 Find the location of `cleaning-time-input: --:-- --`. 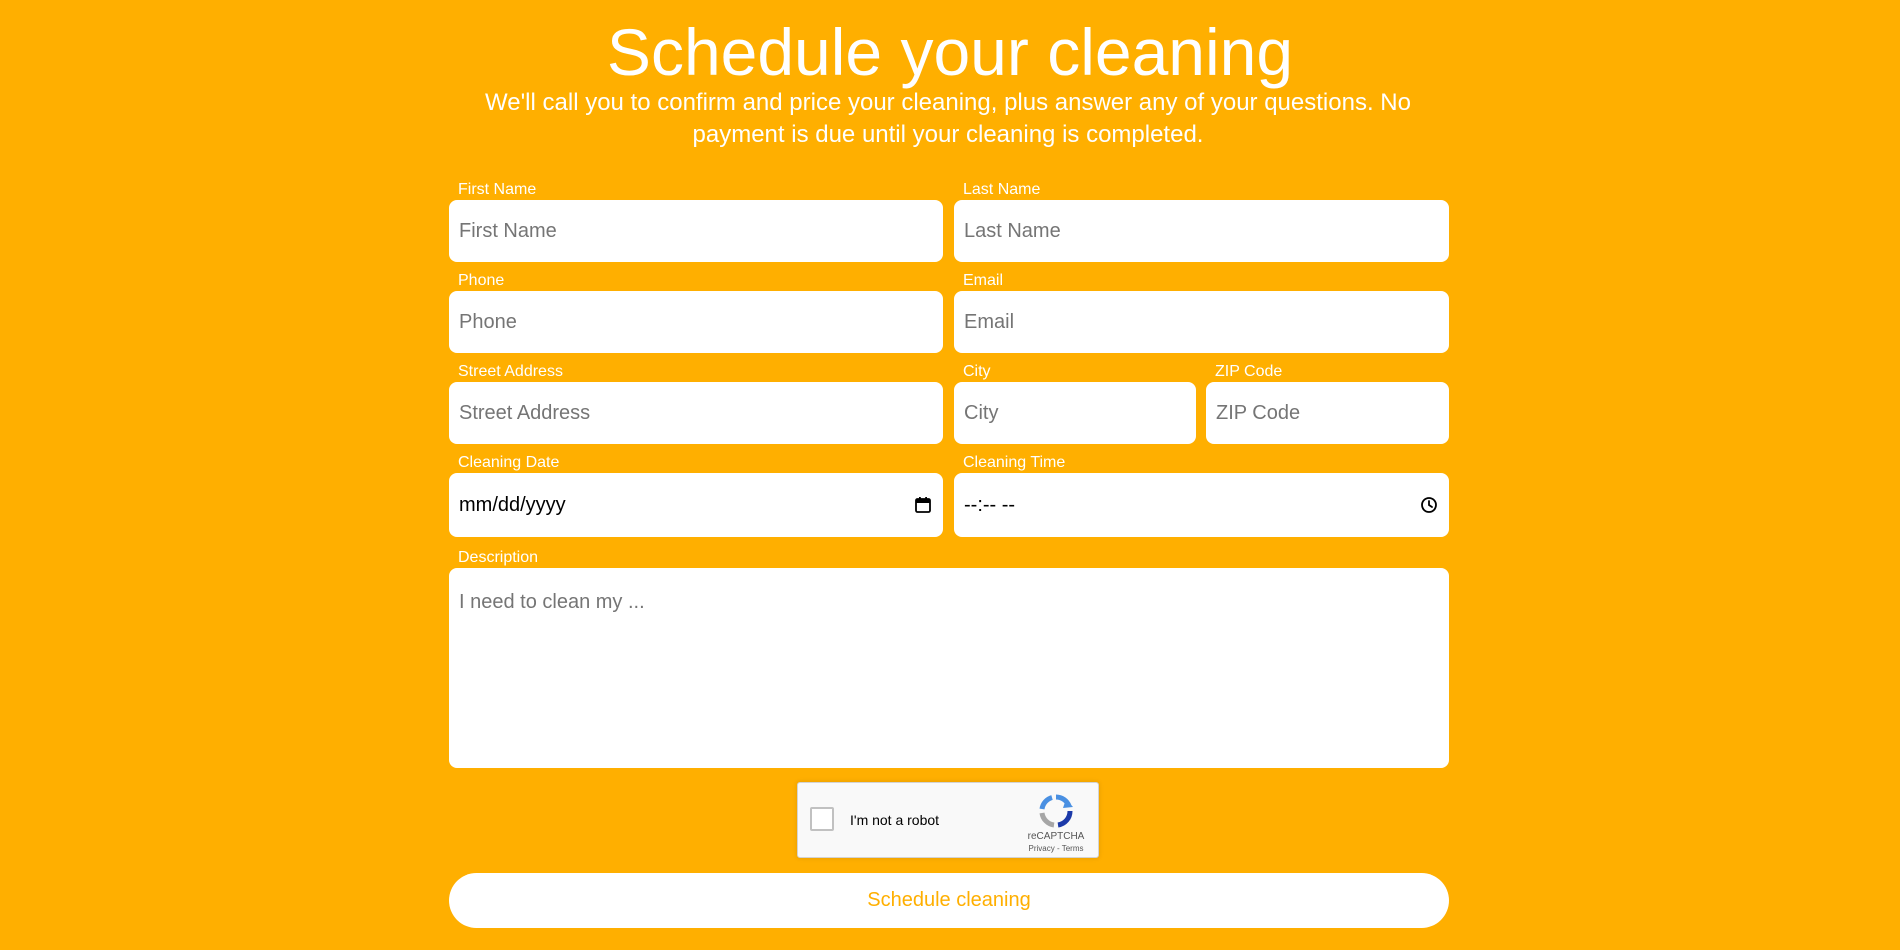

cleaning-time-input: --:-- -- is located at coordinates (1201, 505).